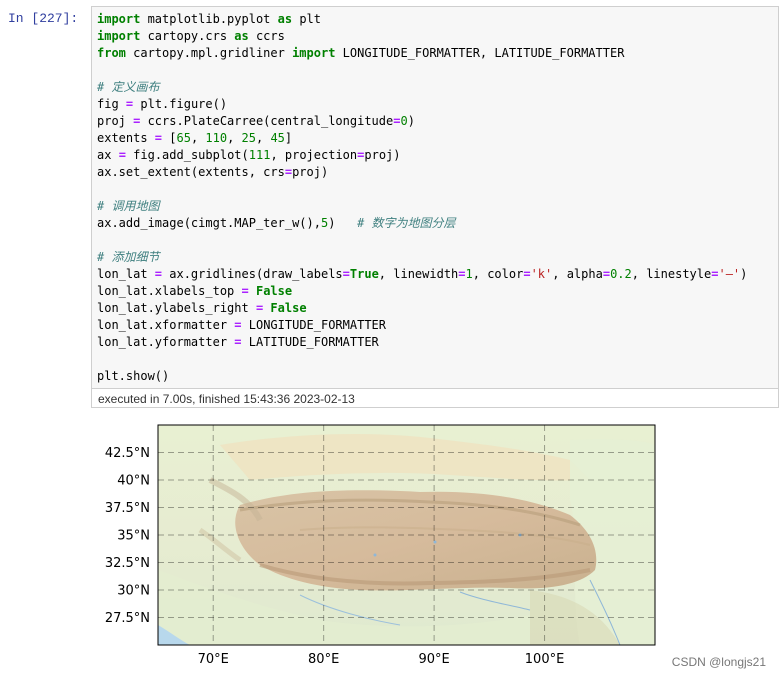 Image resolution: width=780 pixels, height=679 pixels. I want to click on x-tick-label: 100°E, so click(545, 659).